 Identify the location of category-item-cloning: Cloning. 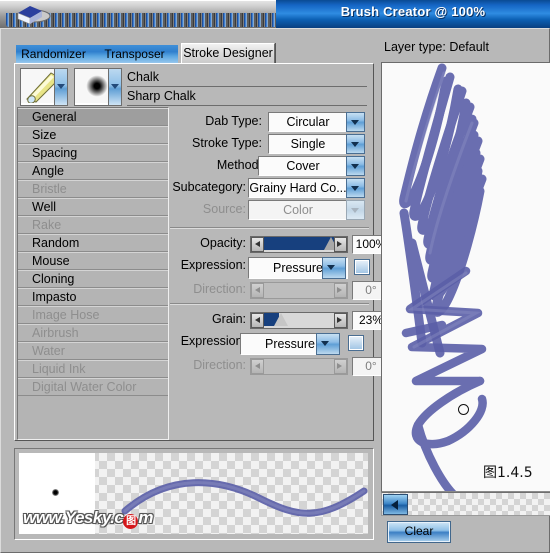
(93, 279).